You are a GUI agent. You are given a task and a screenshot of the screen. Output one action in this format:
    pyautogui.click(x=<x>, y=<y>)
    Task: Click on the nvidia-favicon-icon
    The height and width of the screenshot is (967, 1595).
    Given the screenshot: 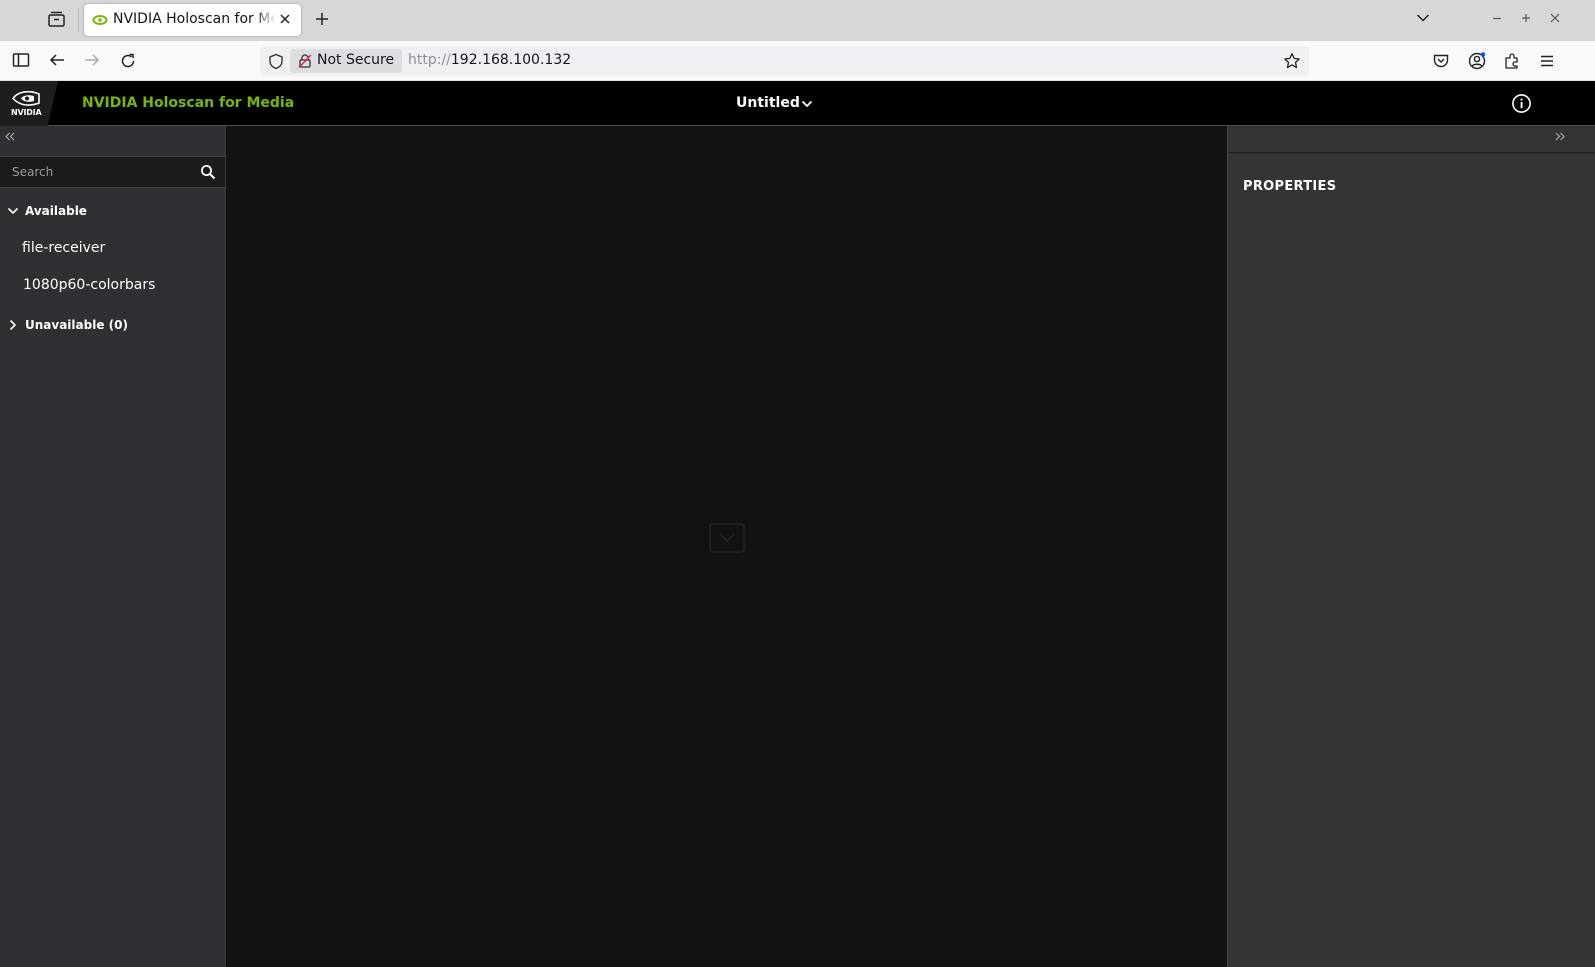 What is the action you would take?
    pyautogui.click(x=100, y=20)
    